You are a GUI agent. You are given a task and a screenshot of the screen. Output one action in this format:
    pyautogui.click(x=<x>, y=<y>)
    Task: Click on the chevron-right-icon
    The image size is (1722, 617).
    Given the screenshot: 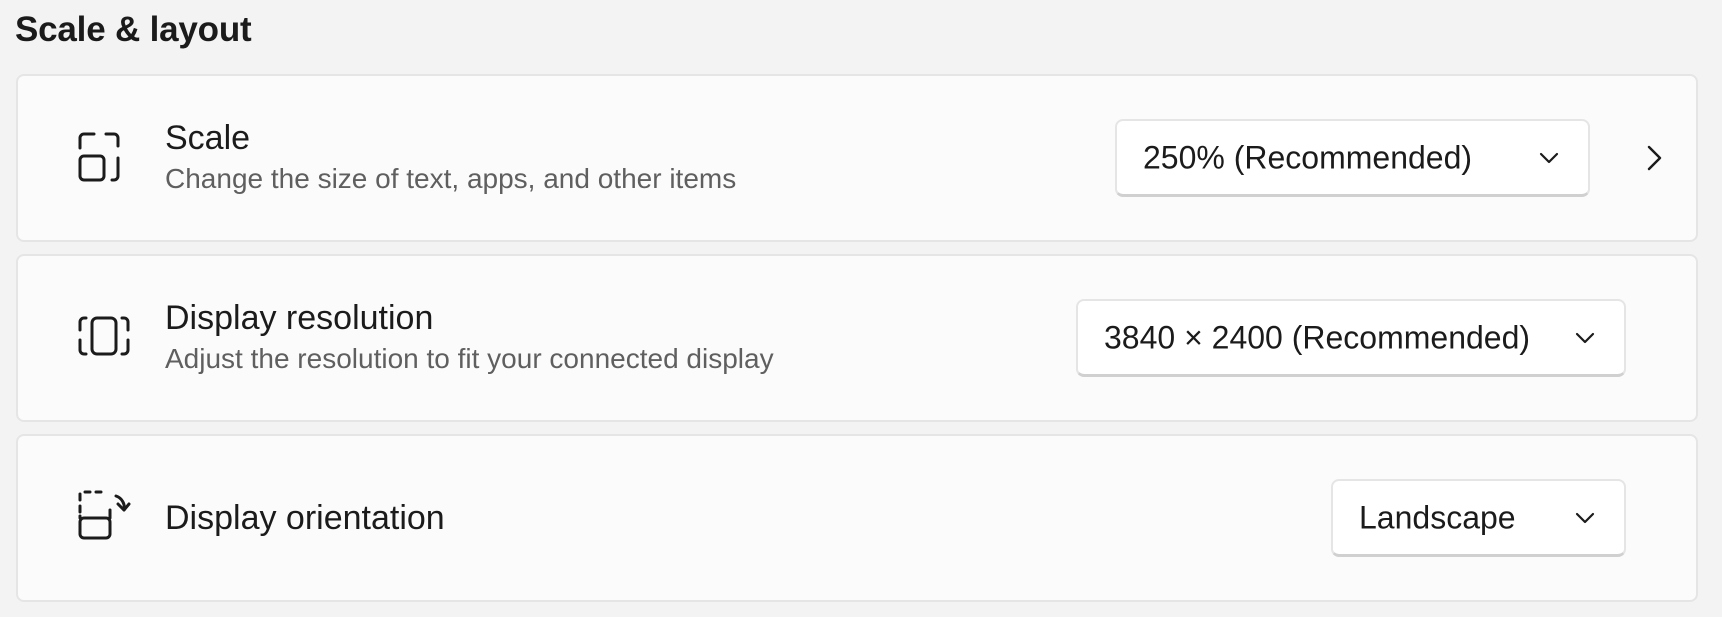 What is the action you would take?
    pyautogui.click(x=1654, y=158)
    